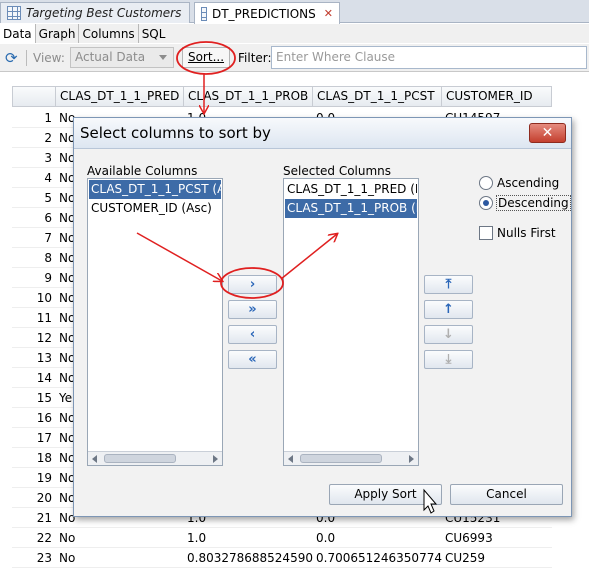  I want to click on list-item: CLAS_DT_1_1_PROB (D, so click(351, 208).